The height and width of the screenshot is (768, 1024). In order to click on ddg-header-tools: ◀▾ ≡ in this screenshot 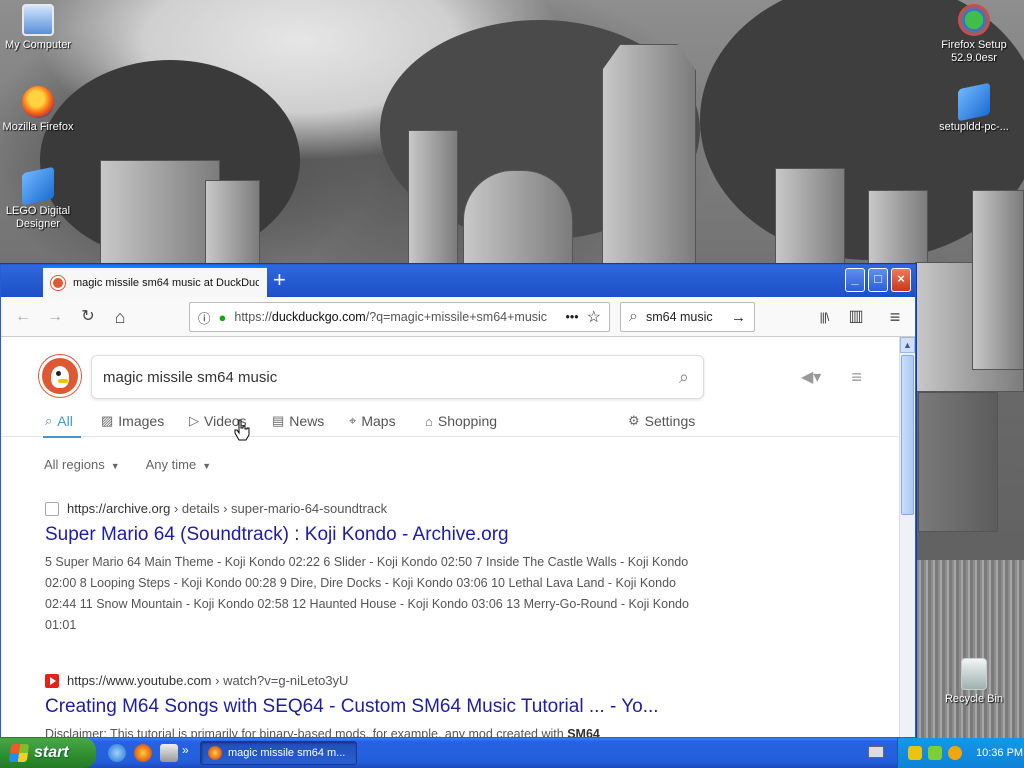, I will do `click(831, 377)`.